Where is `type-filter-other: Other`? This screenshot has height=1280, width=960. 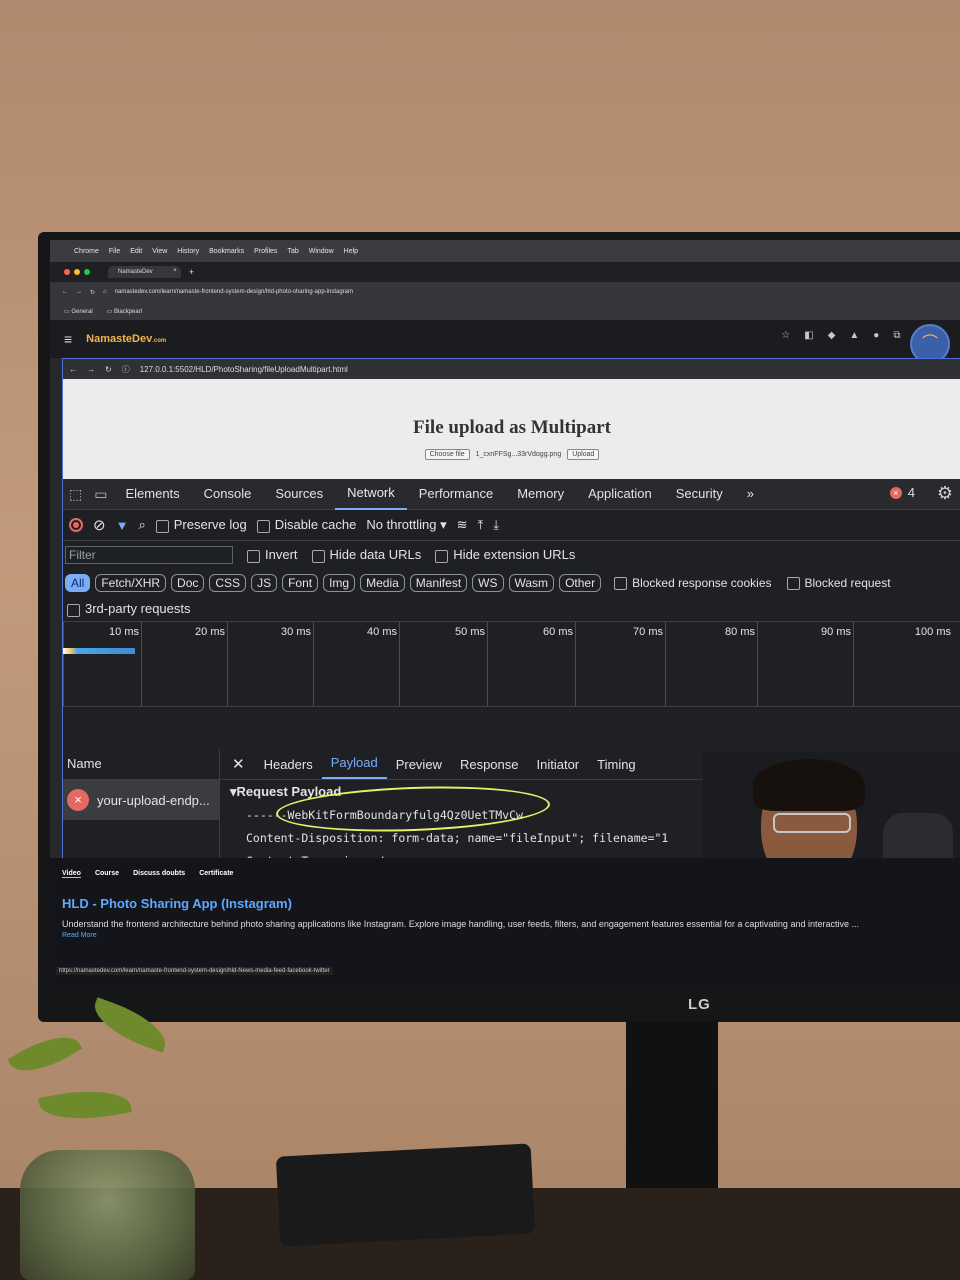 type-filter-other: Other is located at coordinates (580, 583).